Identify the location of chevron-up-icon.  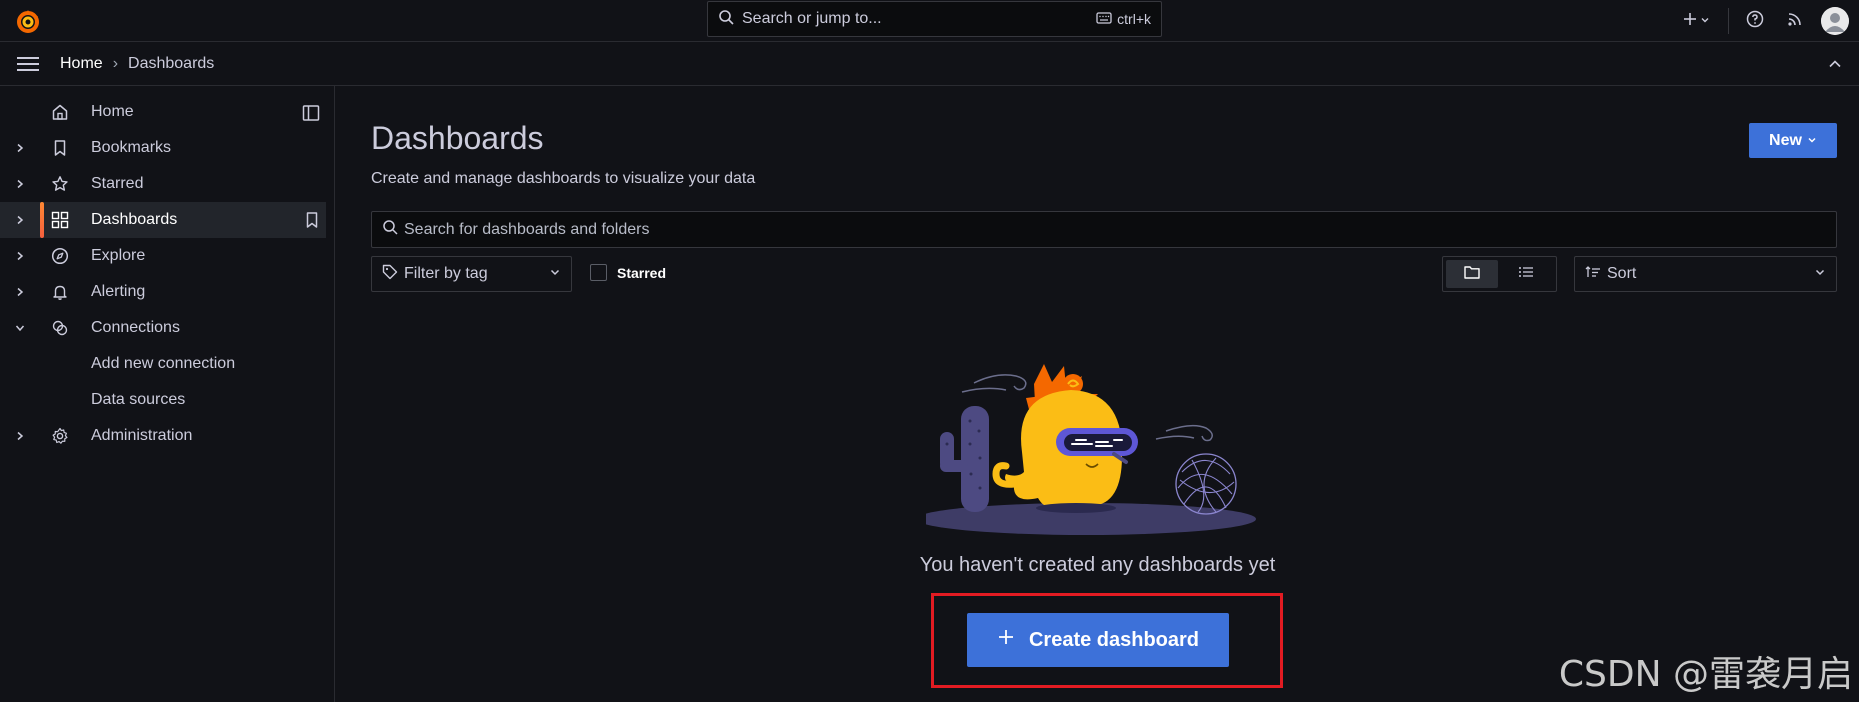
(1835, 69).